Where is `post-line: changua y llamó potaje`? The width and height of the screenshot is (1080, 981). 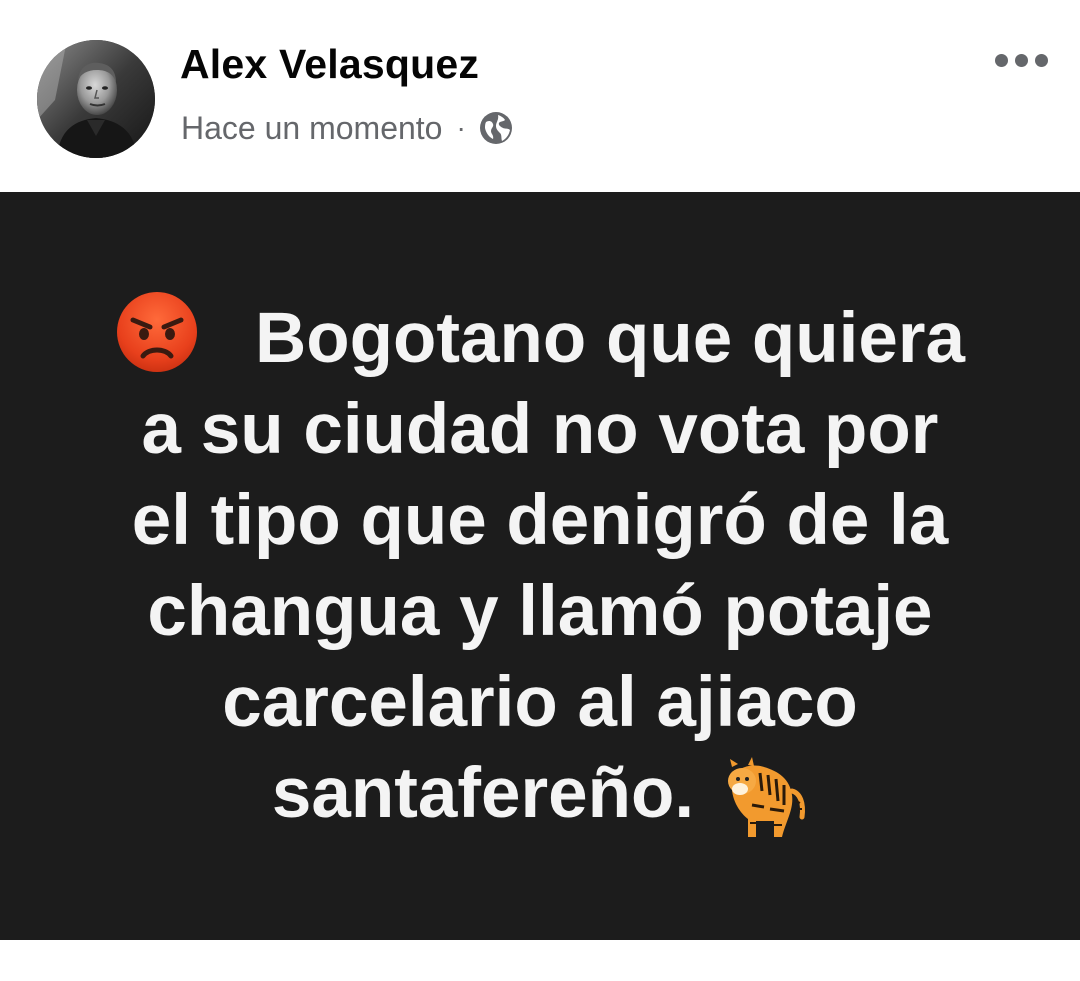
post-line: changua y llamó potaje is located at coordinates (540, 611).